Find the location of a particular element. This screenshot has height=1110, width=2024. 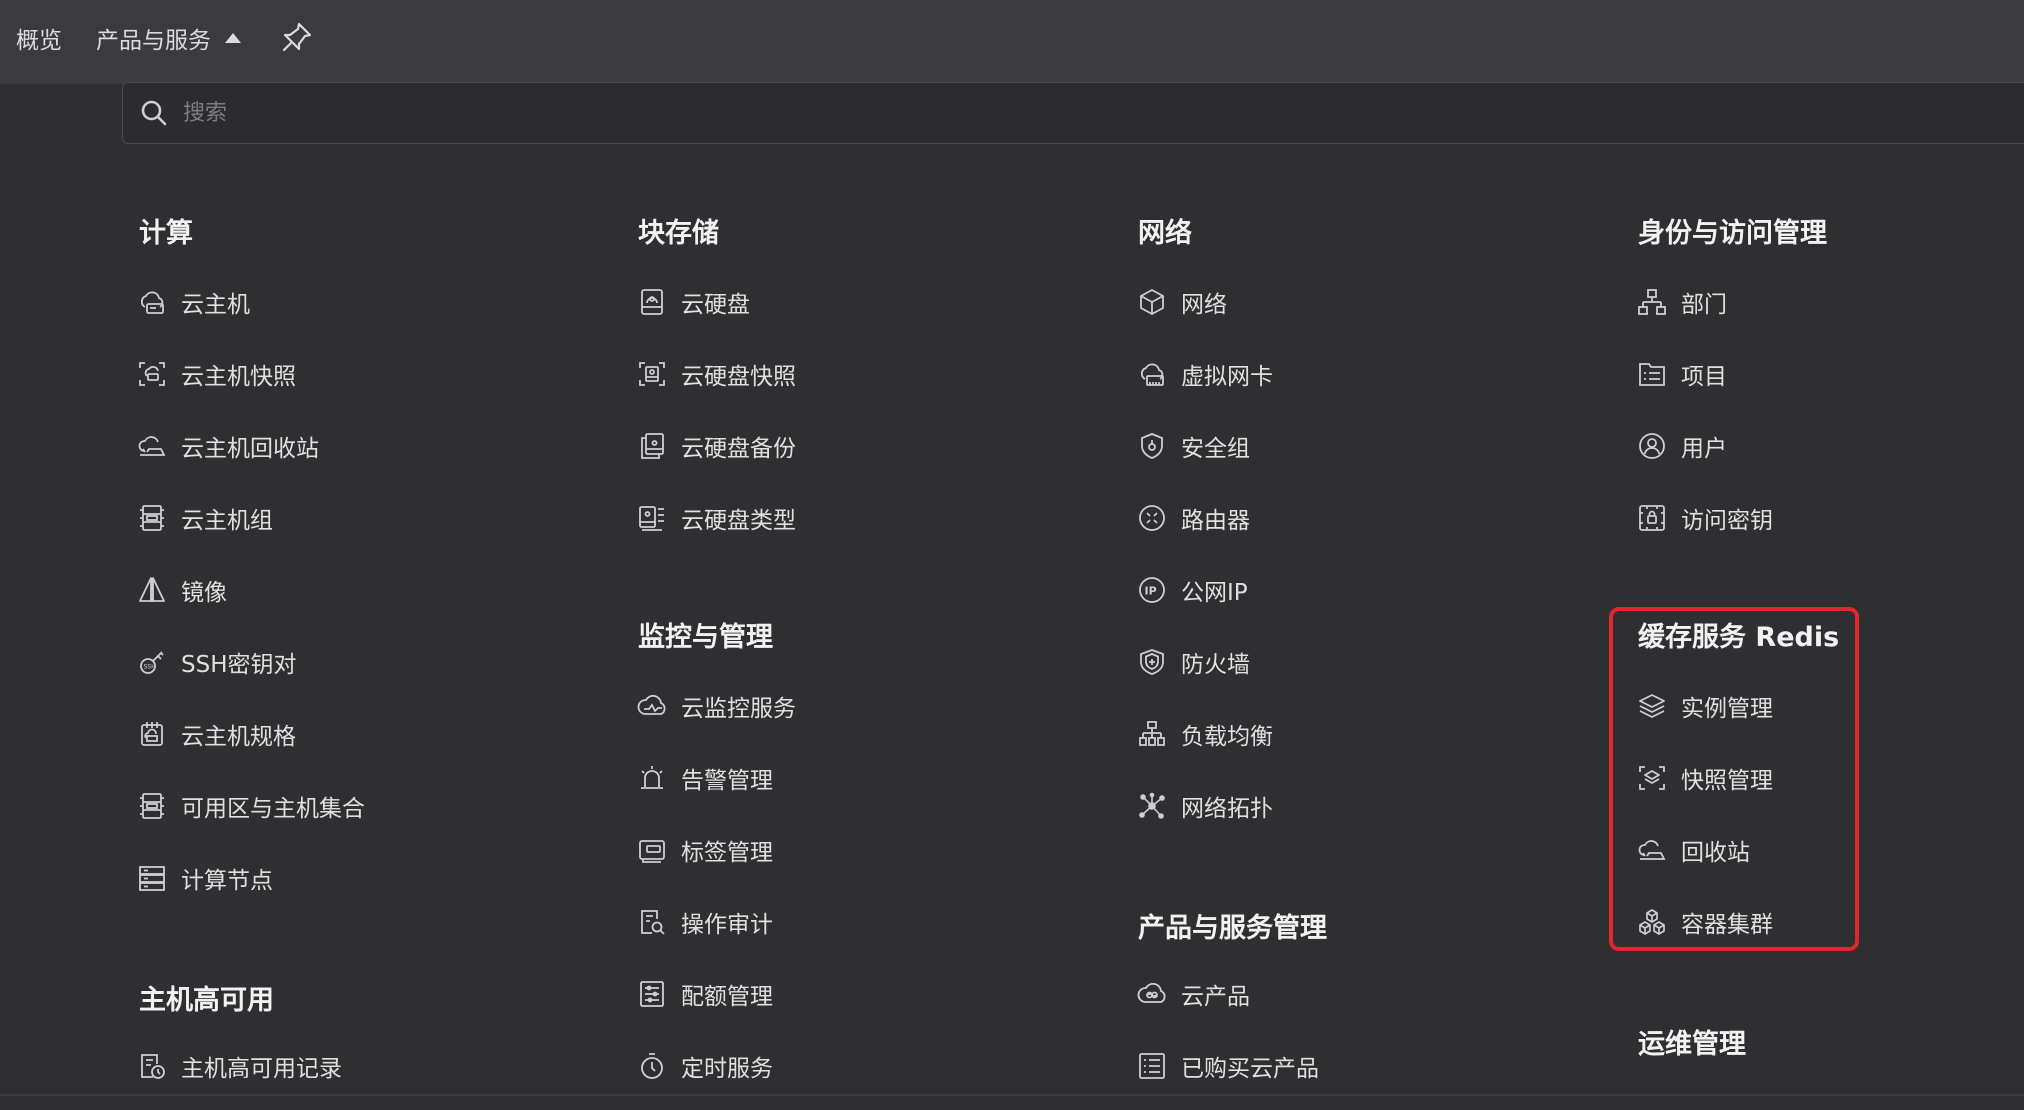

menu-item-timer-service: 定时服务 is located at coordinates (705, 1066).